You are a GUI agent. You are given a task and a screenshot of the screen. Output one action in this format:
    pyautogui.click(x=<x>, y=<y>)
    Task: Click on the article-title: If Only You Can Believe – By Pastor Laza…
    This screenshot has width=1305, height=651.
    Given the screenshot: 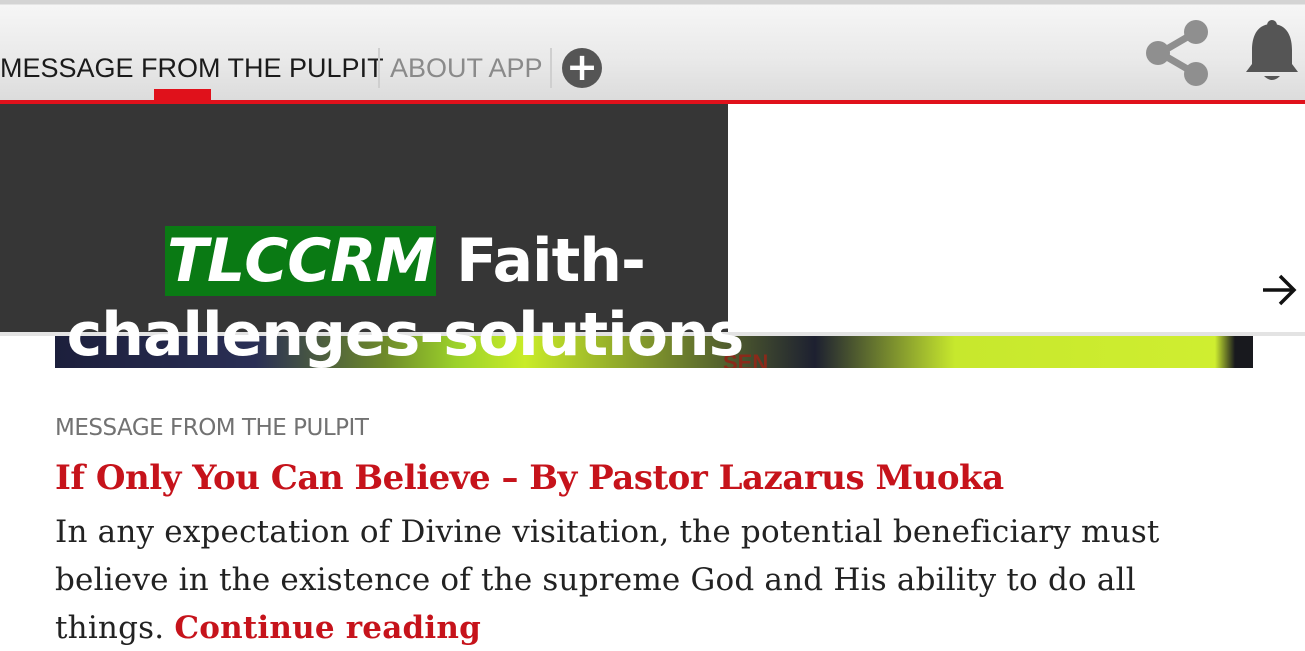 What is the action you would take?
    pyautogui.click(x=529, y=478)
    